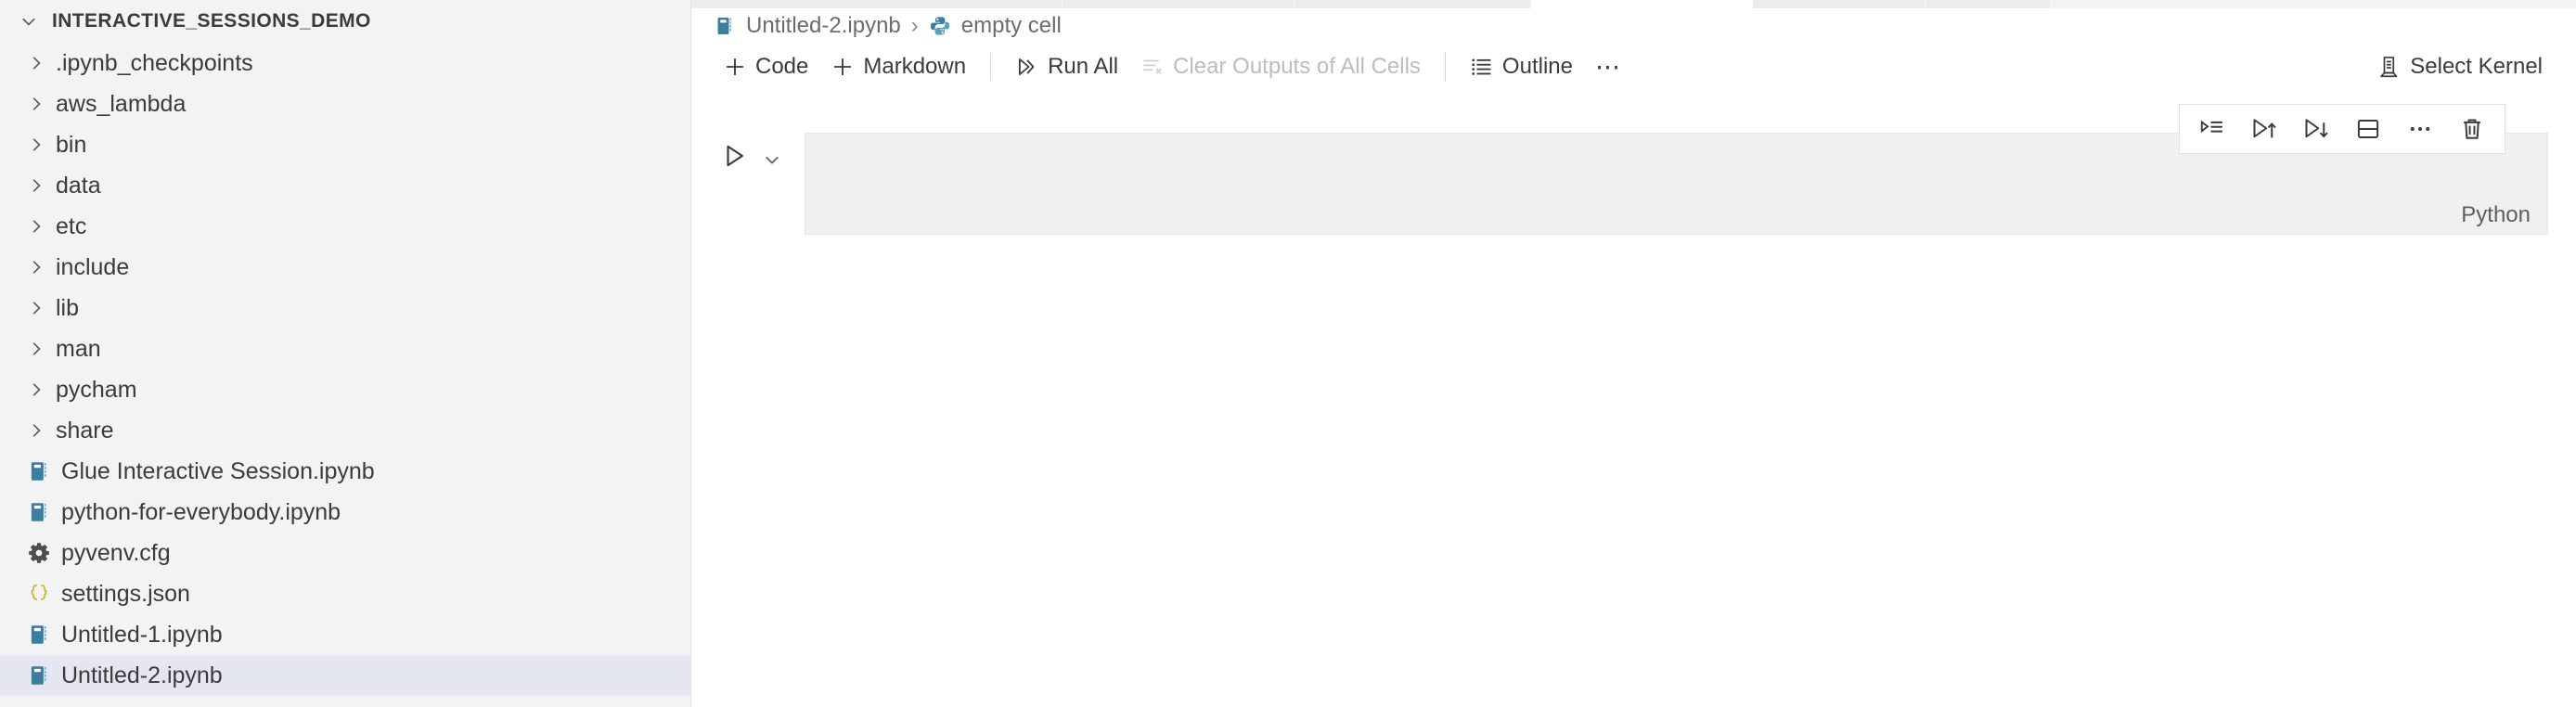 Image resolution: width=2576 pixels, height=707 pixels. I want to click on tree-item-label: include, so click(93, 266).